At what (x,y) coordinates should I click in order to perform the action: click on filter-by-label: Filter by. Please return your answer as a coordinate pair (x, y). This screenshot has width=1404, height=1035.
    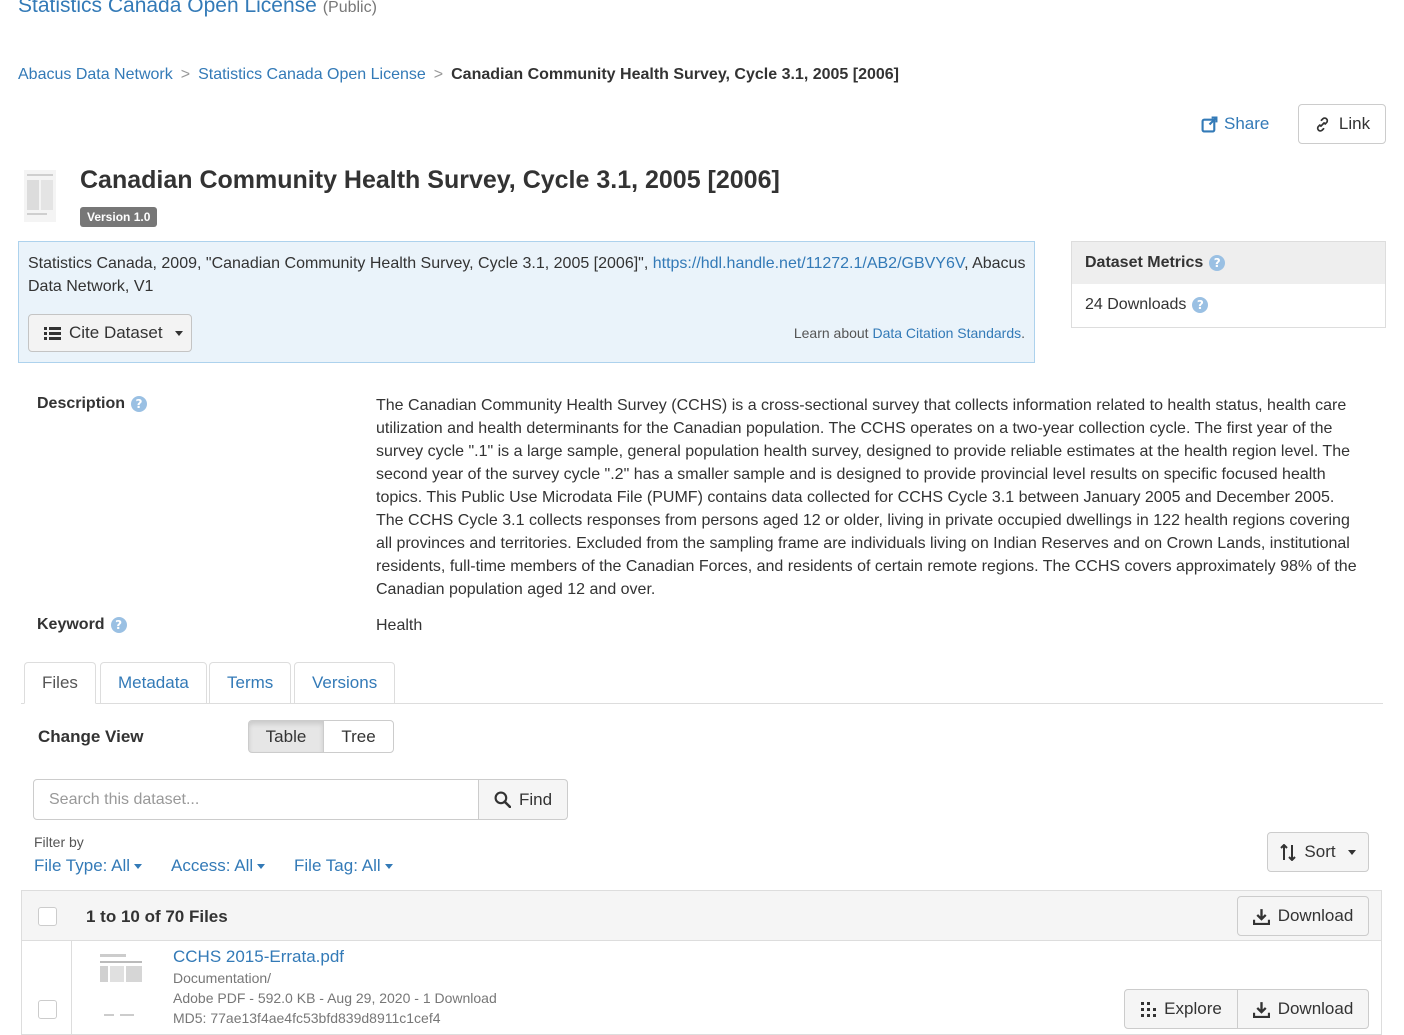
    Looking at the image, I should click on (59, 842).